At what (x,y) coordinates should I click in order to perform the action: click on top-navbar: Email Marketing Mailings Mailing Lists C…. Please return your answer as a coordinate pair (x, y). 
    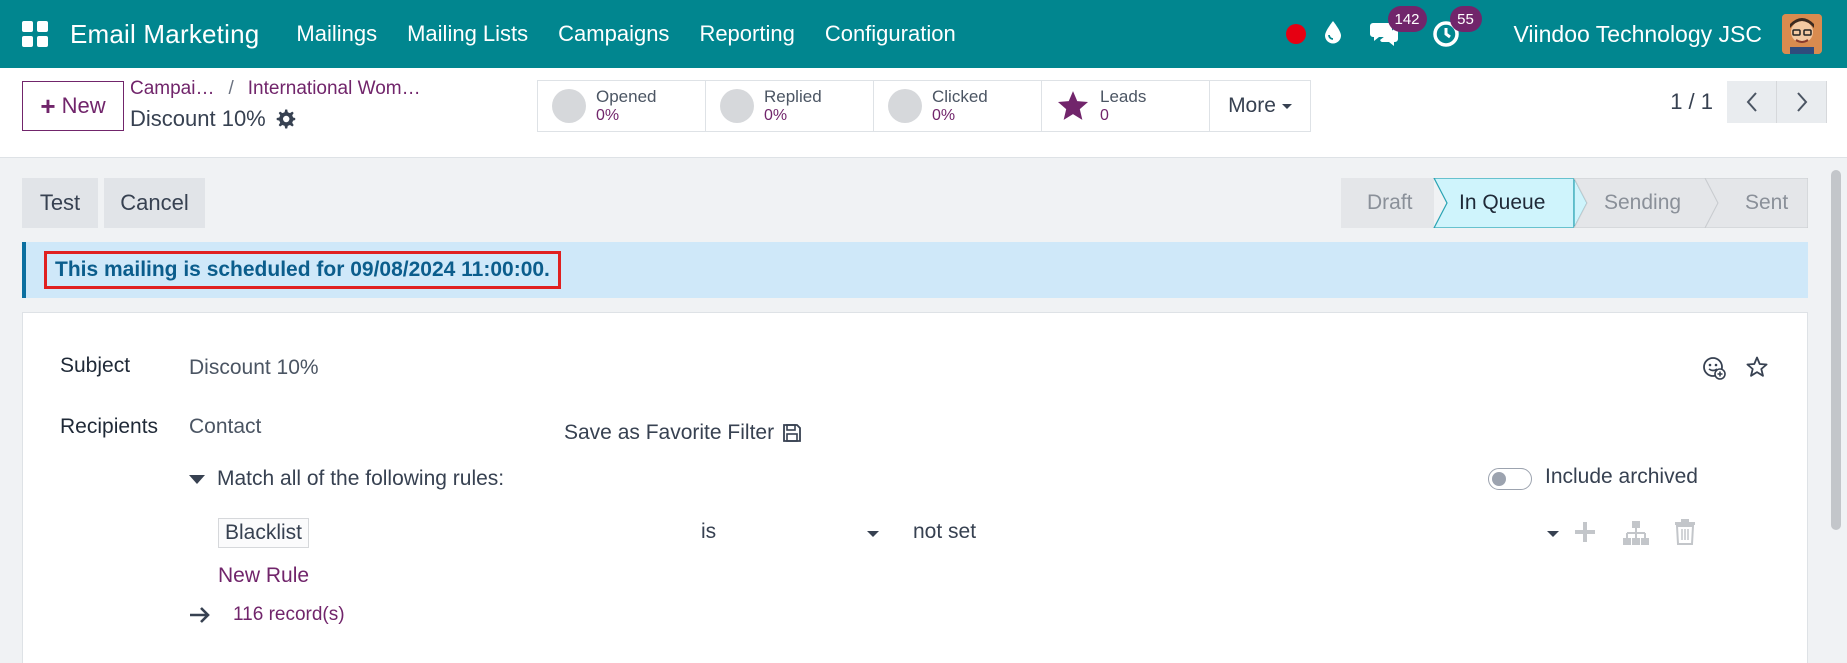
    Looking at the image, I should click on (923, 34).